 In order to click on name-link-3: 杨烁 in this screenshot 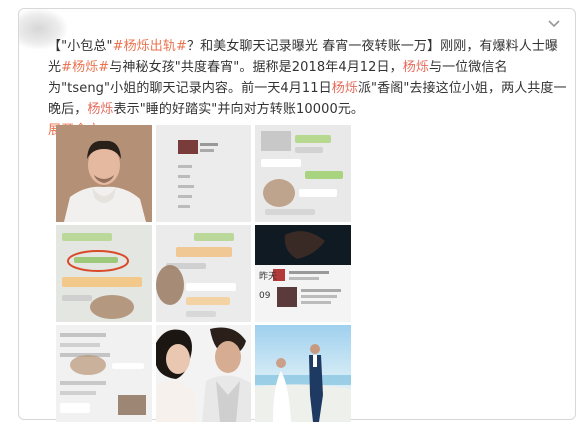, I will do `click(100, 109)`.